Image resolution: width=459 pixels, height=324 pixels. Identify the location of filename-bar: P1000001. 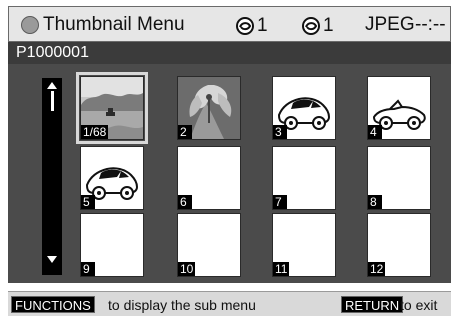
(229, 53).